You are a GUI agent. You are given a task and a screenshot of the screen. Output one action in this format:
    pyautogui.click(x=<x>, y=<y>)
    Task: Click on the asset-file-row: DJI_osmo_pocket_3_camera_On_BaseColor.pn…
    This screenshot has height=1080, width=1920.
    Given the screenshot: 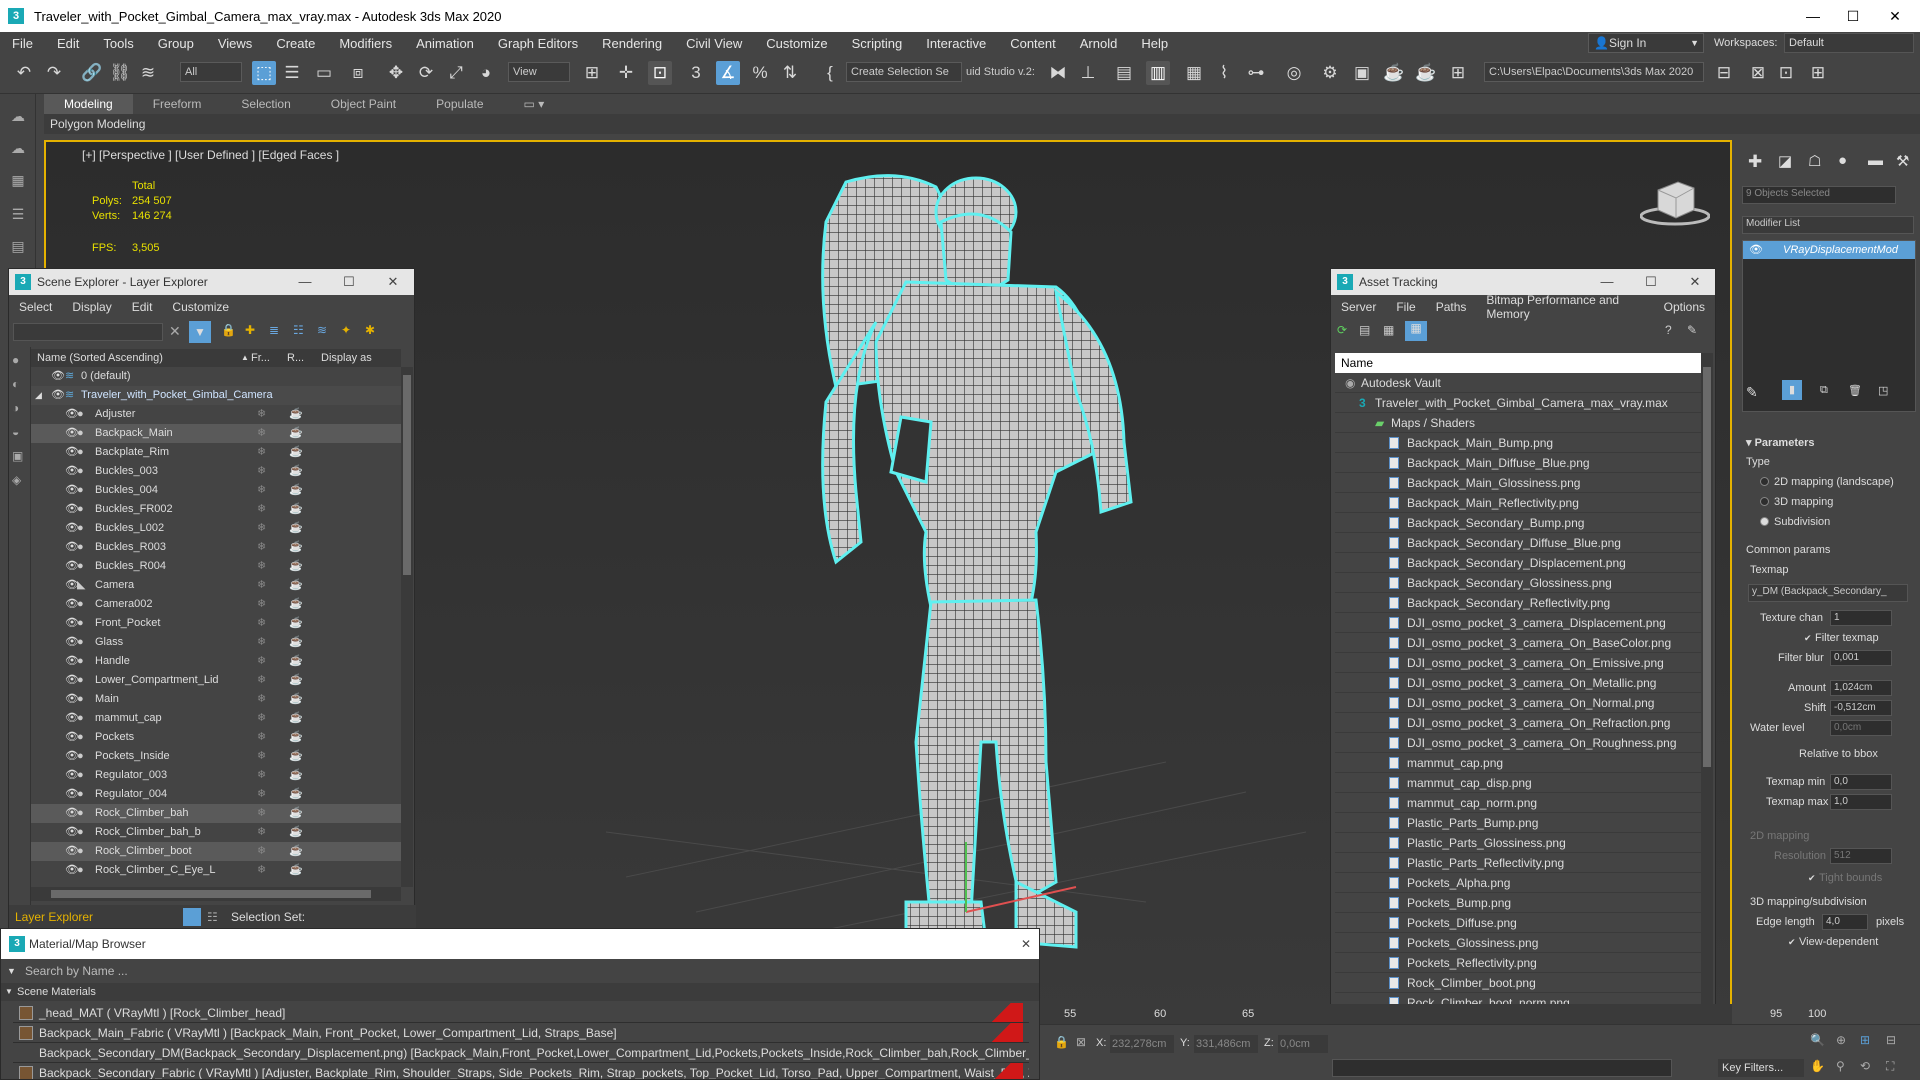 What is the action you would take?
    pyautogui.click(x=1518, y=643)
    